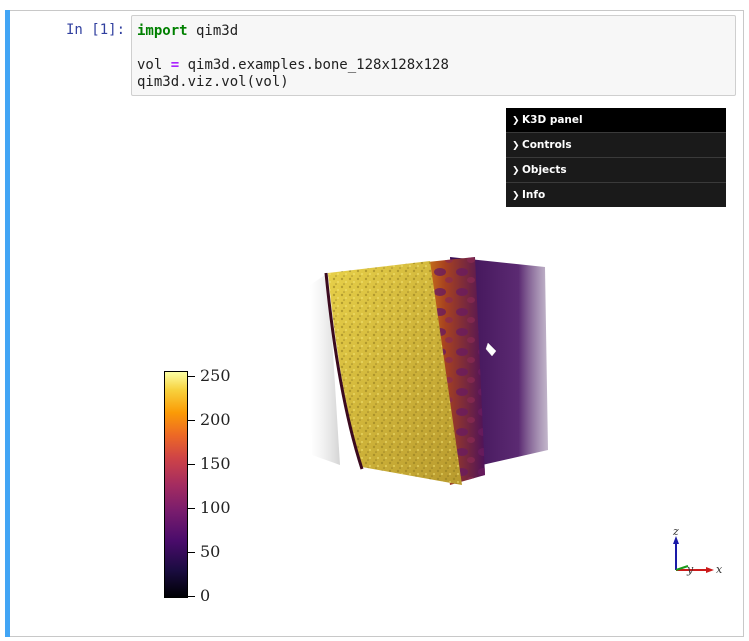  What do you see at coordinates (215, 375) in the screenshot?
I see `colorbar-tick-label: 250` at bounding box center [215, 375].